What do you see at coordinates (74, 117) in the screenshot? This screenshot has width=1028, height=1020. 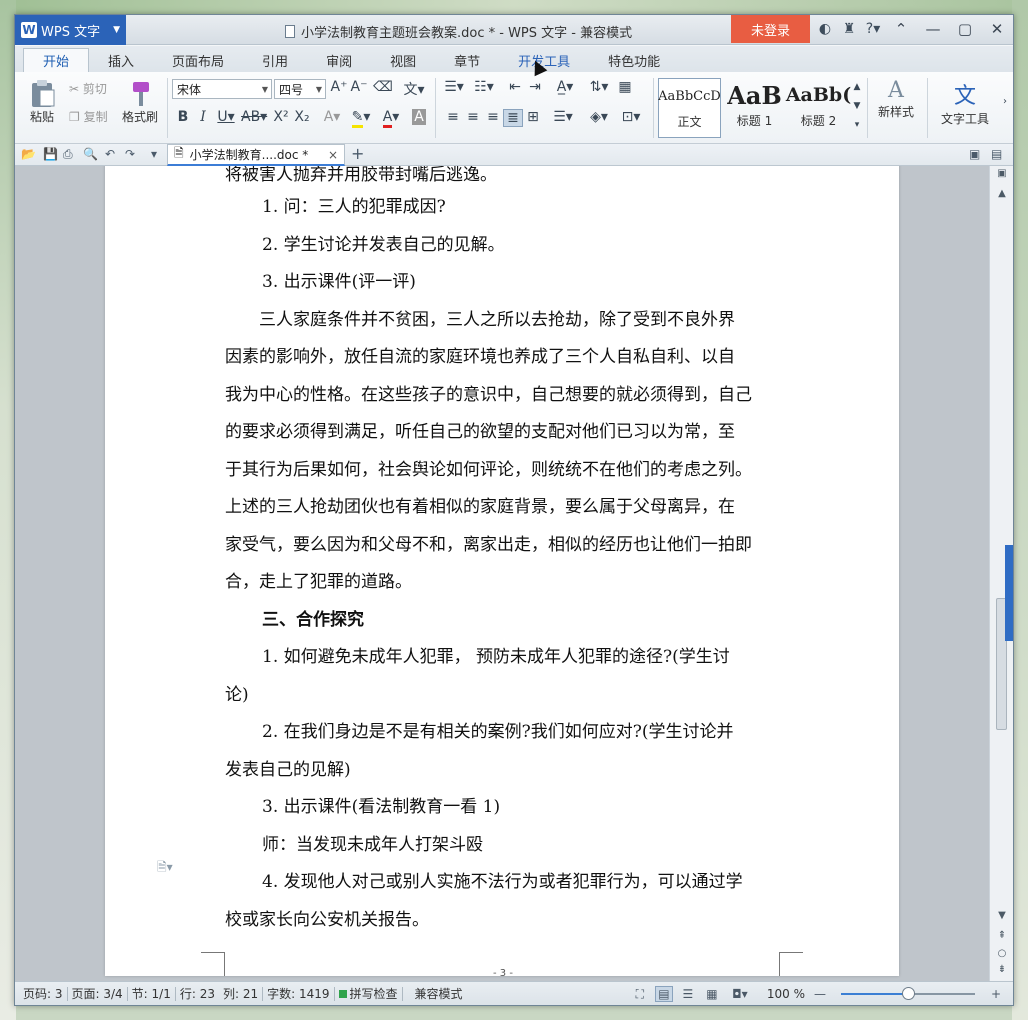 I see `copy-icon: ❐` at bounding box center [74, 117].